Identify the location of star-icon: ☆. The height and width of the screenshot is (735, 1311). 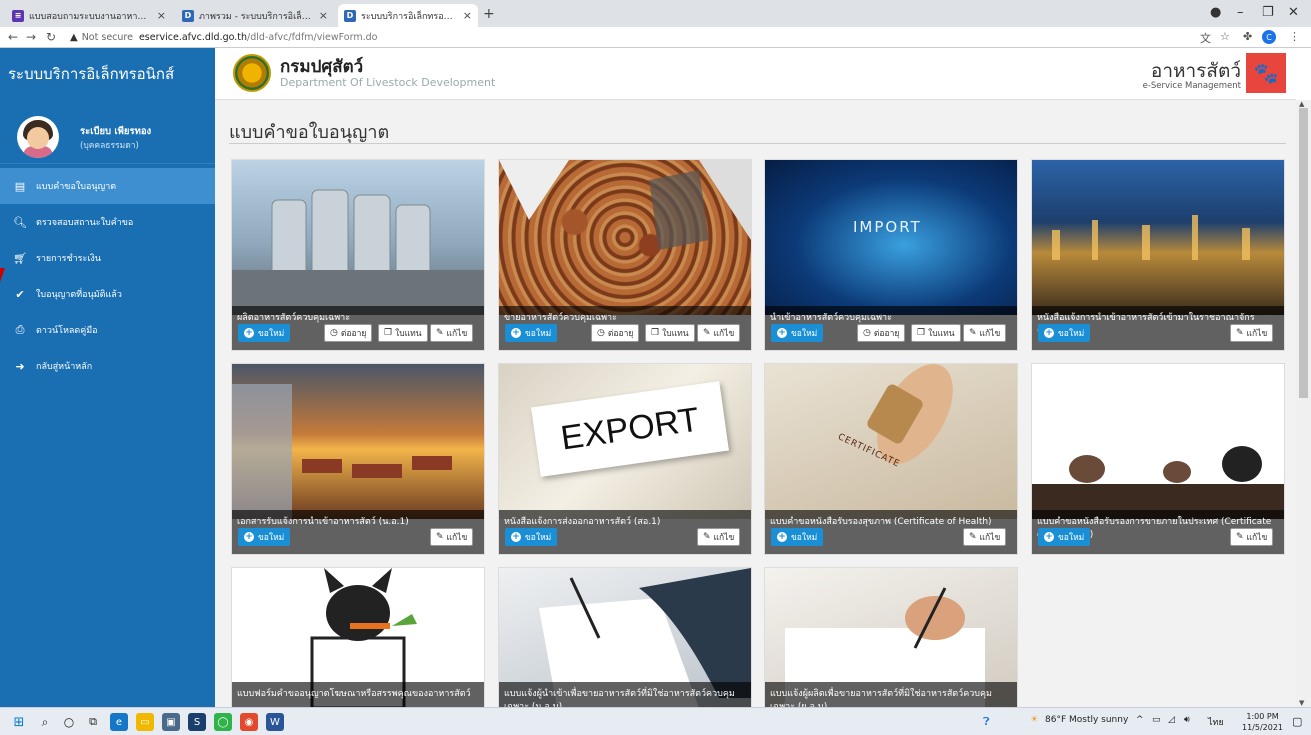
(1225, 36).